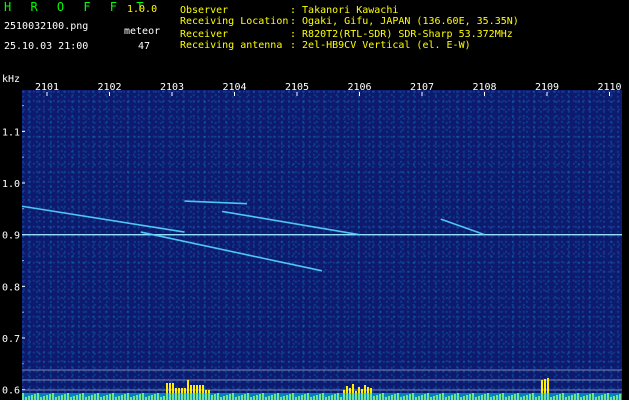  What do you see at coordinates (547, 87) in the screenshot?
I see `x-tick-label: 2109` at bounding box center [547, 87].